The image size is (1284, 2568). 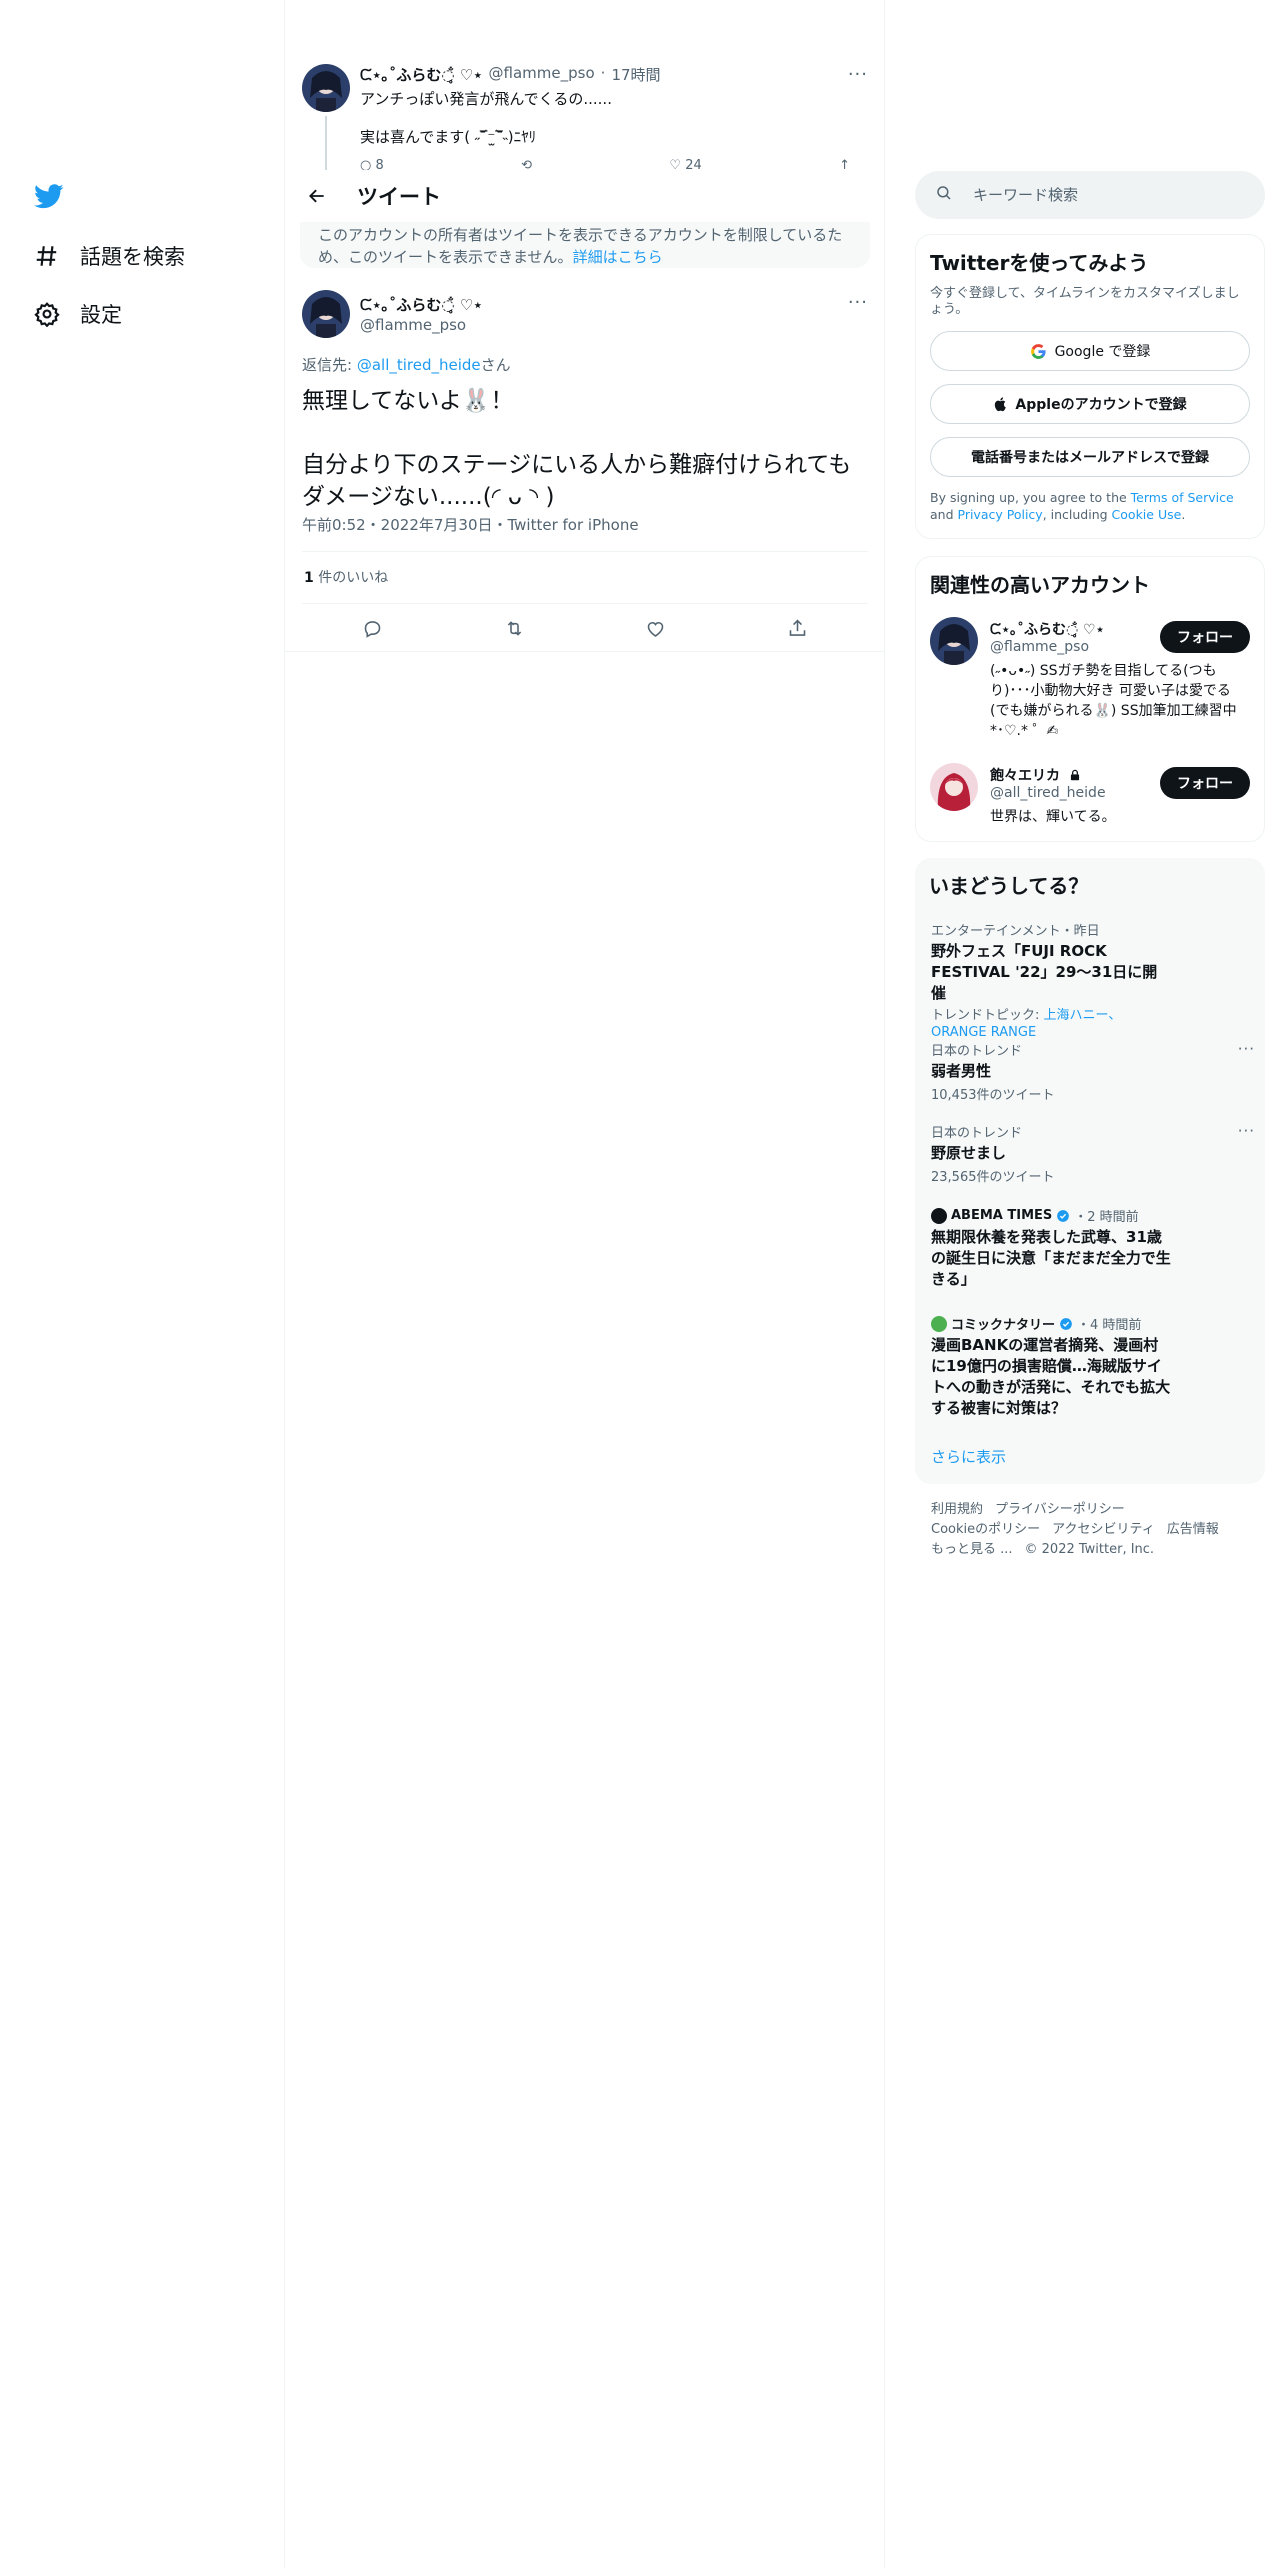 I want to click on retweet-icon, so click(x=514, y=628).